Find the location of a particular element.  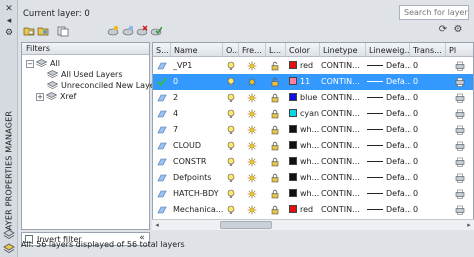

scroll-right-icon: ▸ is located at coordinates (469, 225).